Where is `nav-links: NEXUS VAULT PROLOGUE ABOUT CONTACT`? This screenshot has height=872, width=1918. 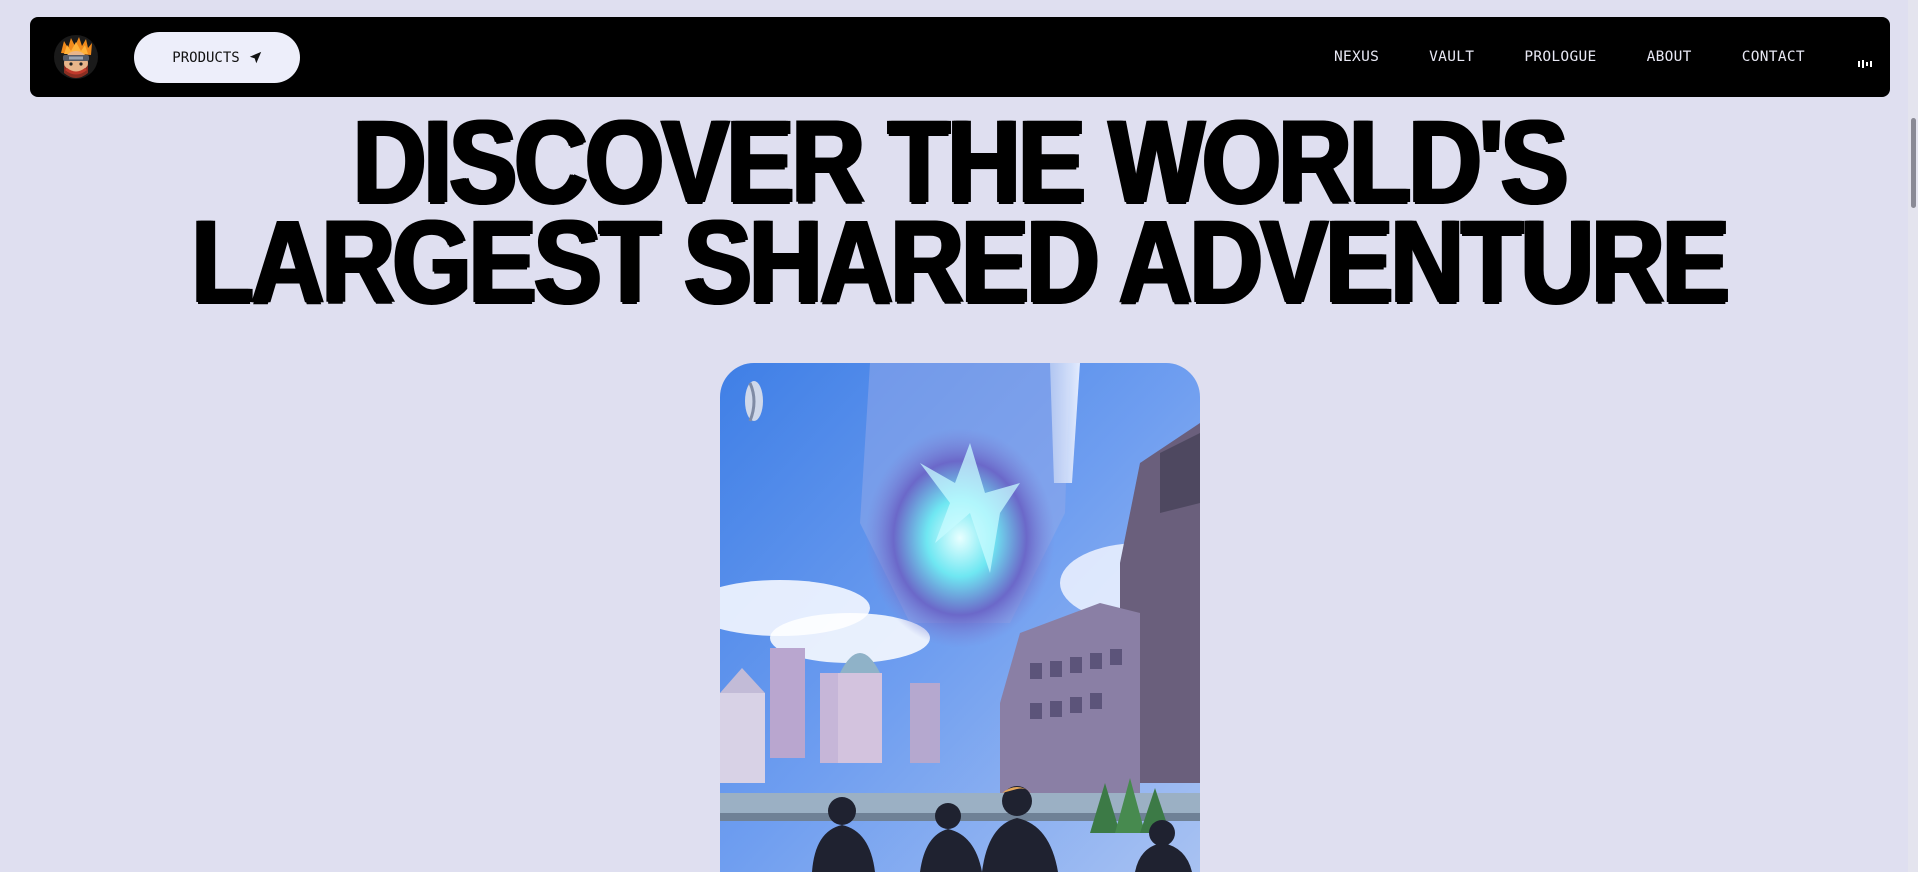
nav-links: NEXUS VAULT PROLOGUE ABOUT CONTACT is located at coordinates (1569, 57).